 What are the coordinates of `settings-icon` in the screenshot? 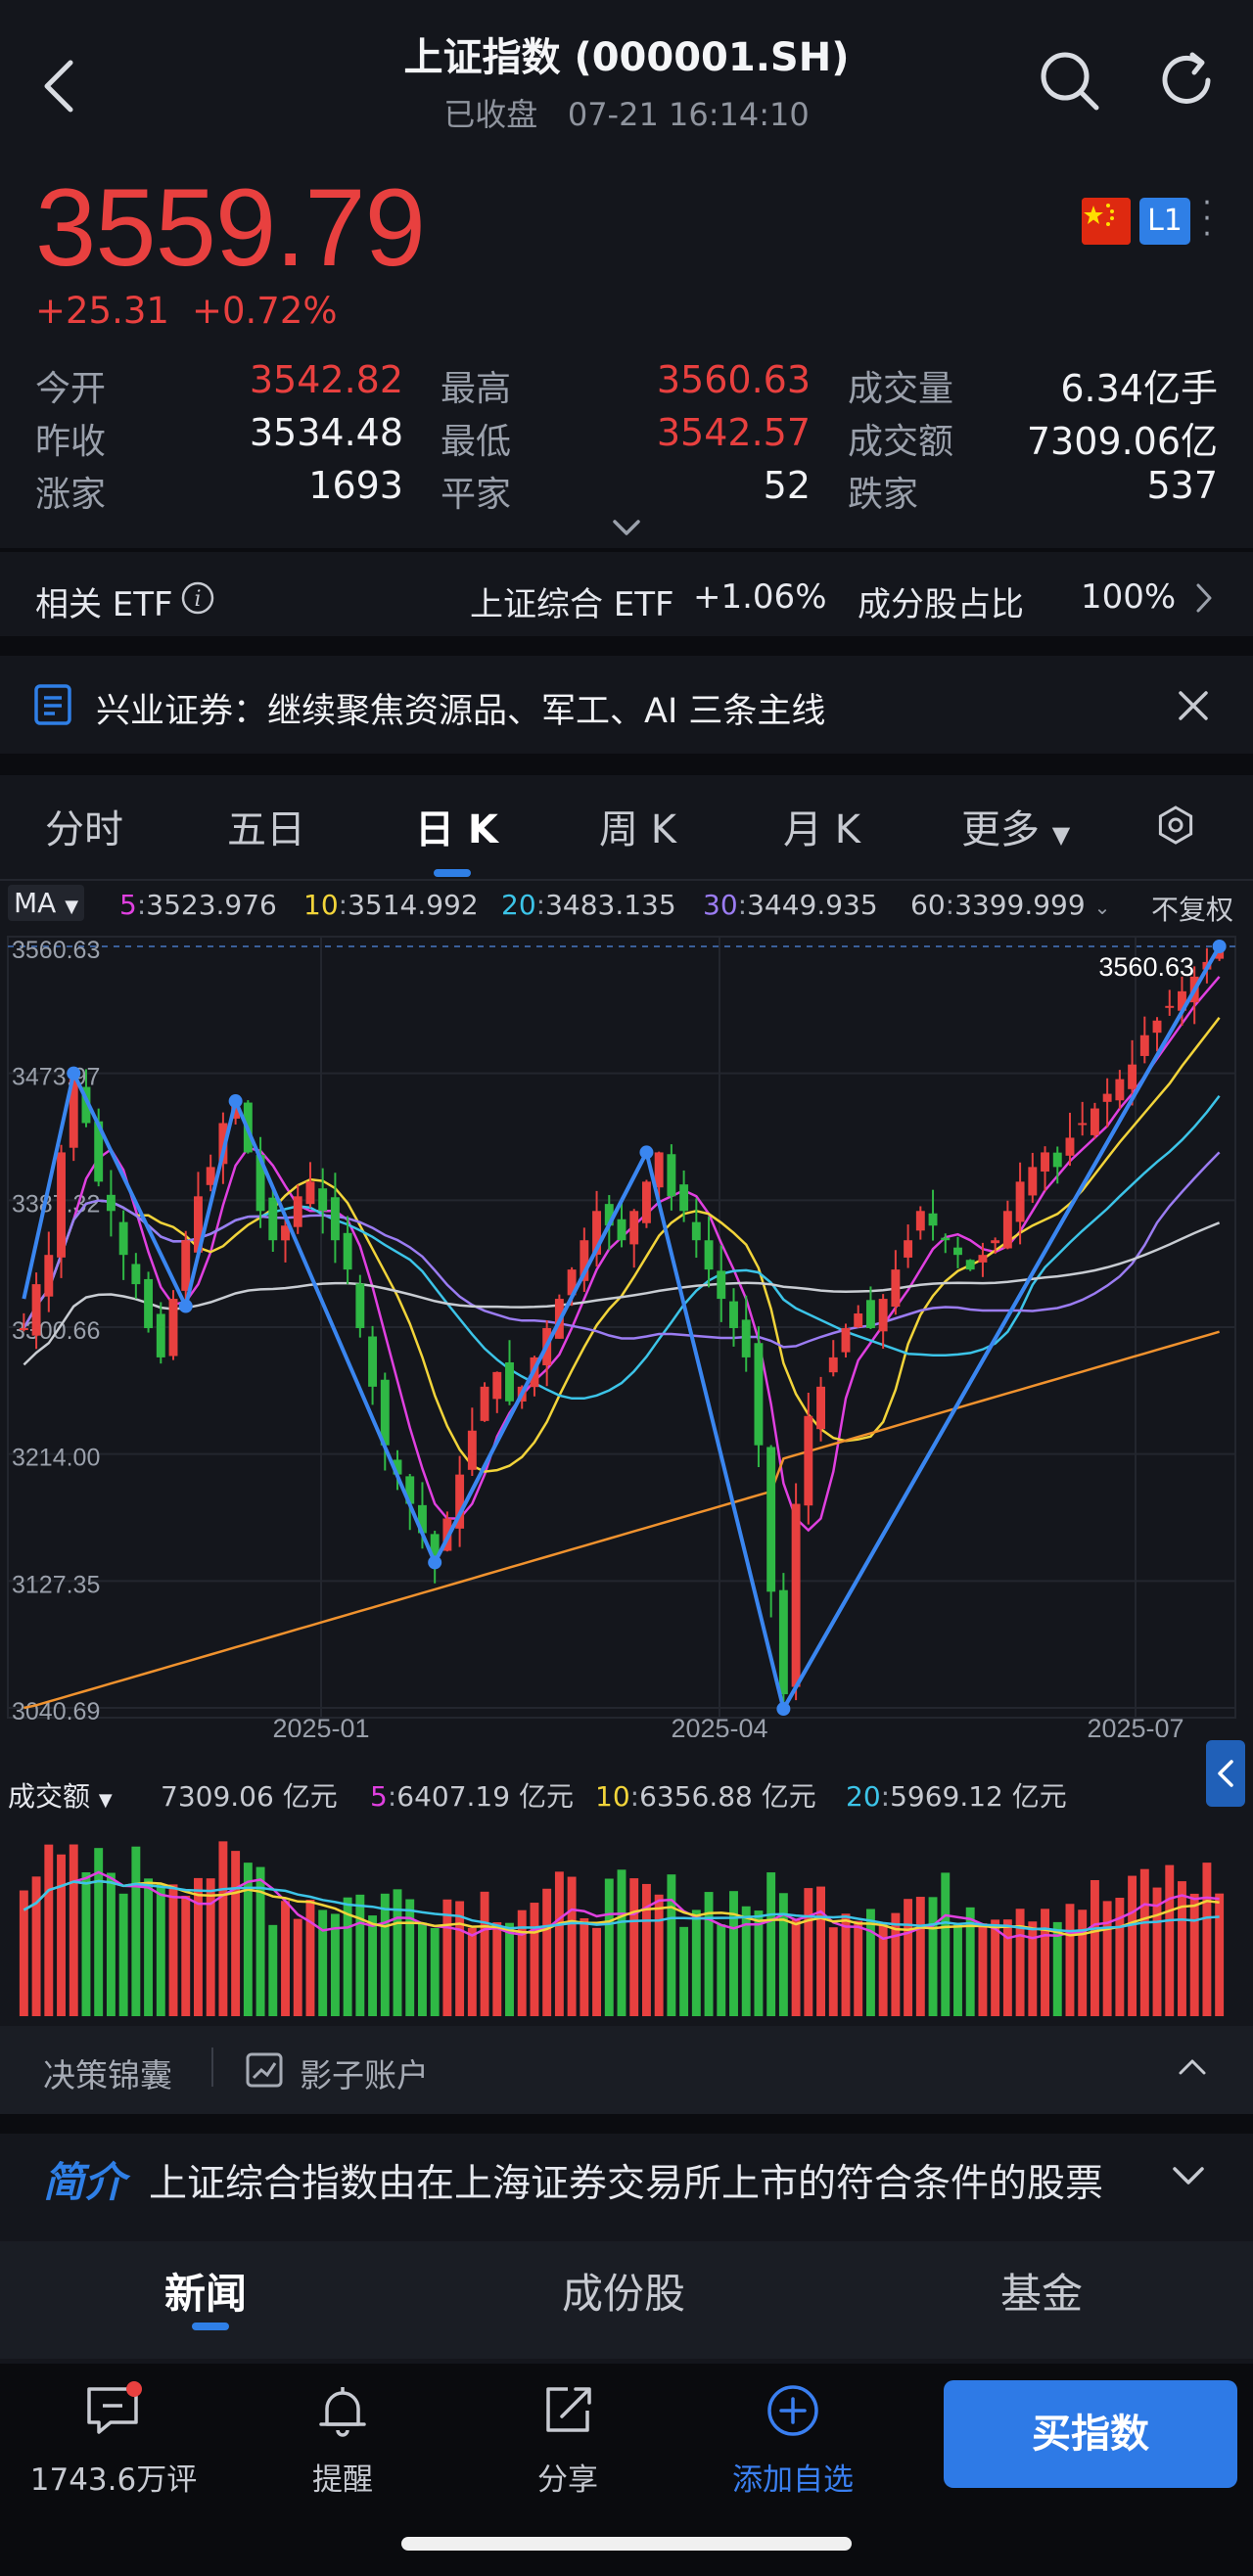 It's located at (1175, 825).